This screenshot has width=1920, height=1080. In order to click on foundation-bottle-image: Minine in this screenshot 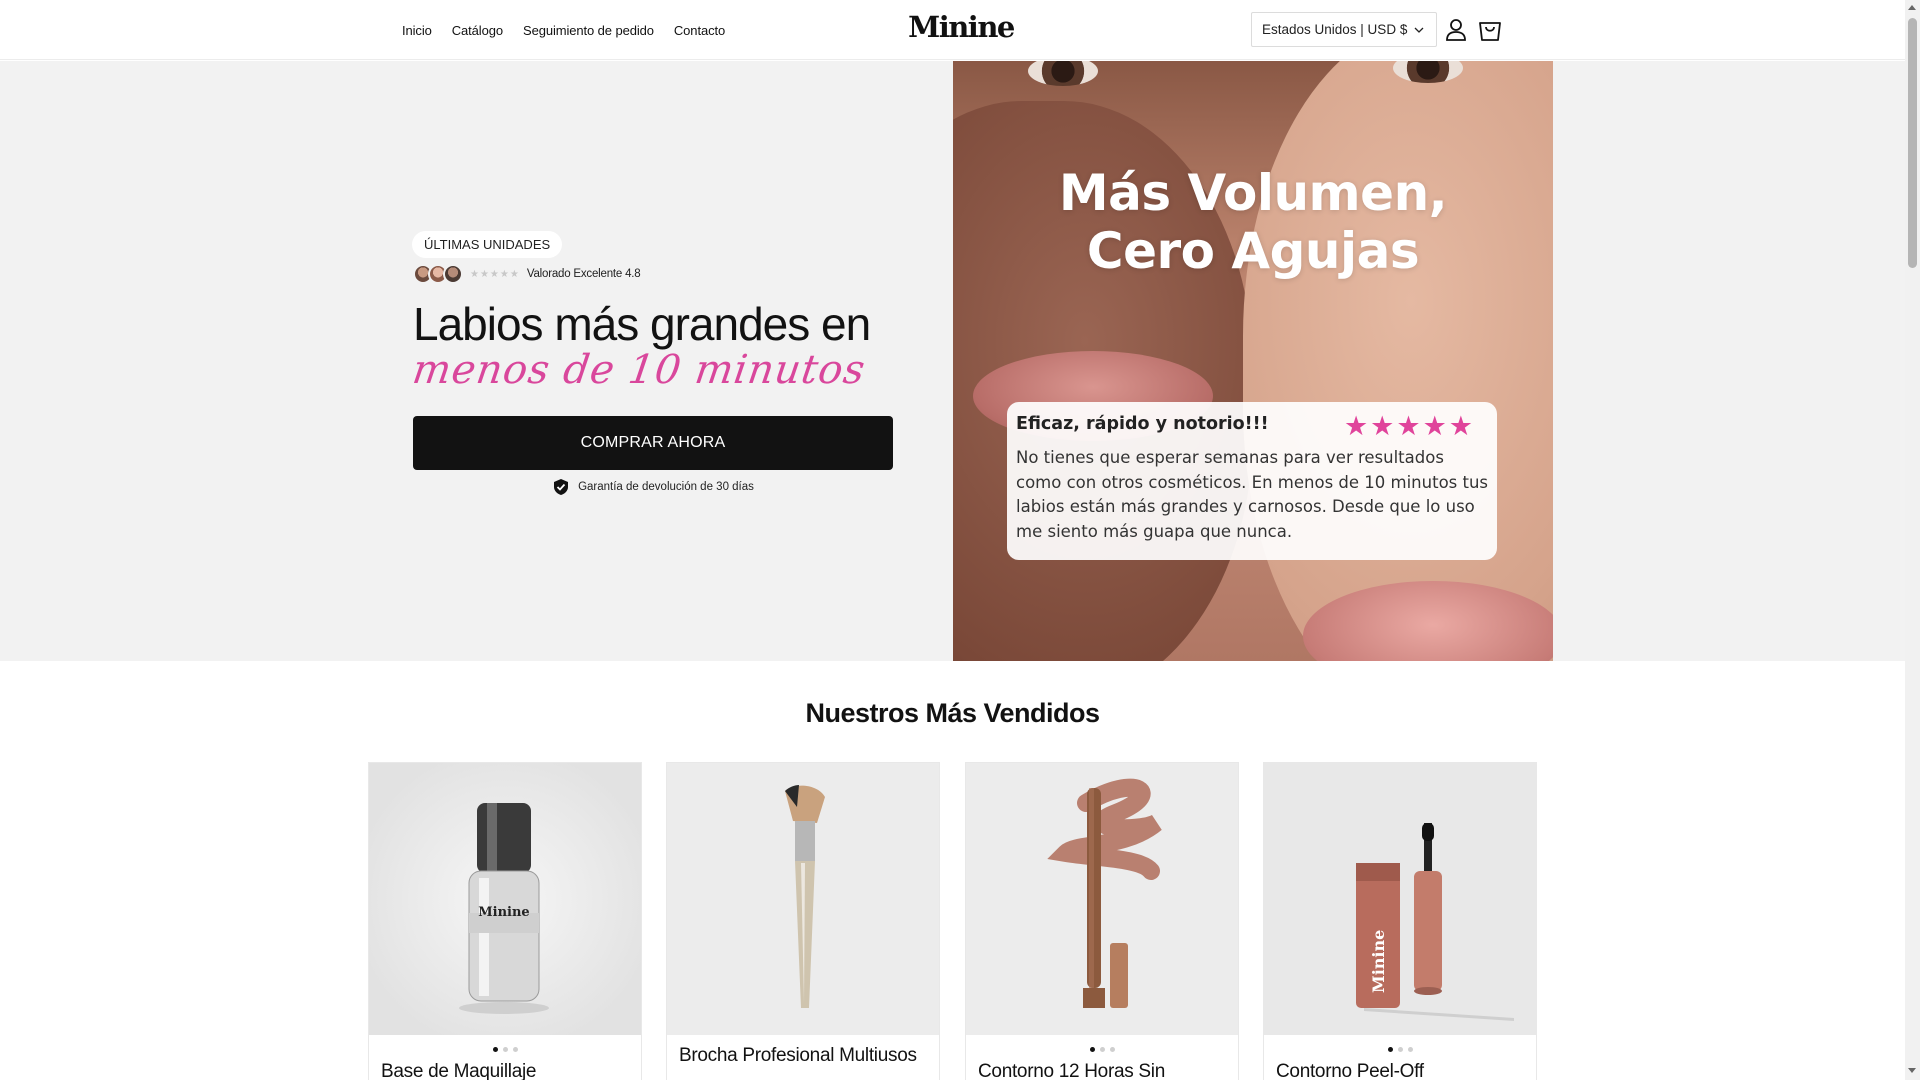, I will do `click(504, 908)`.